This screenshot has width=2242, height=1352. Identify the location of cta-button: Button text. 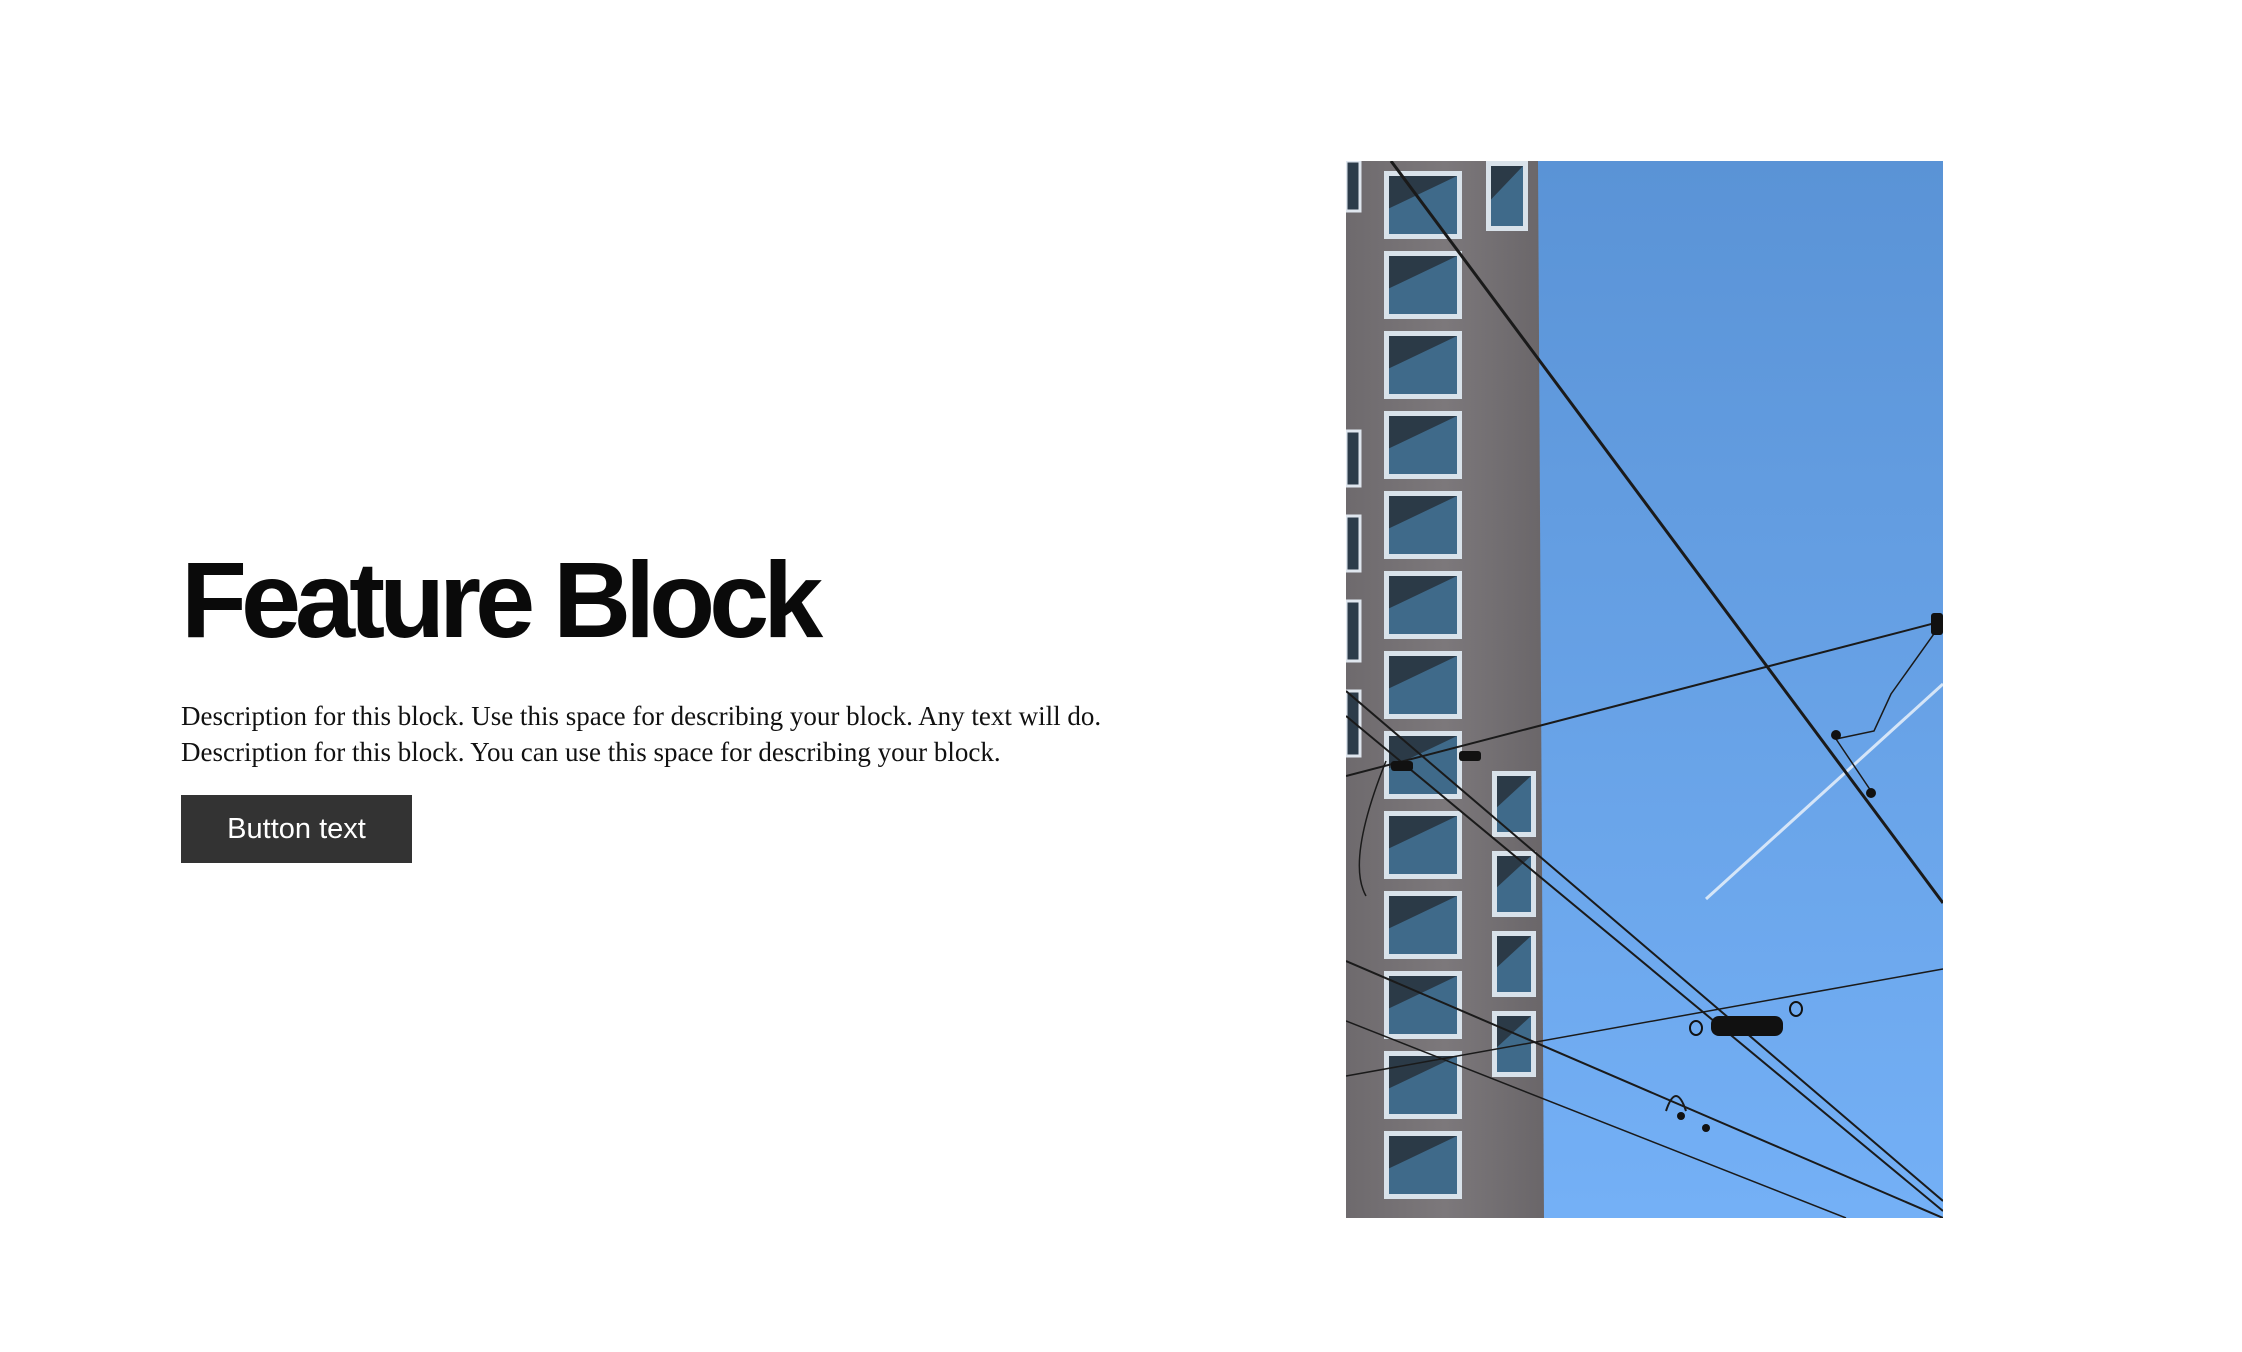
(296, 829).